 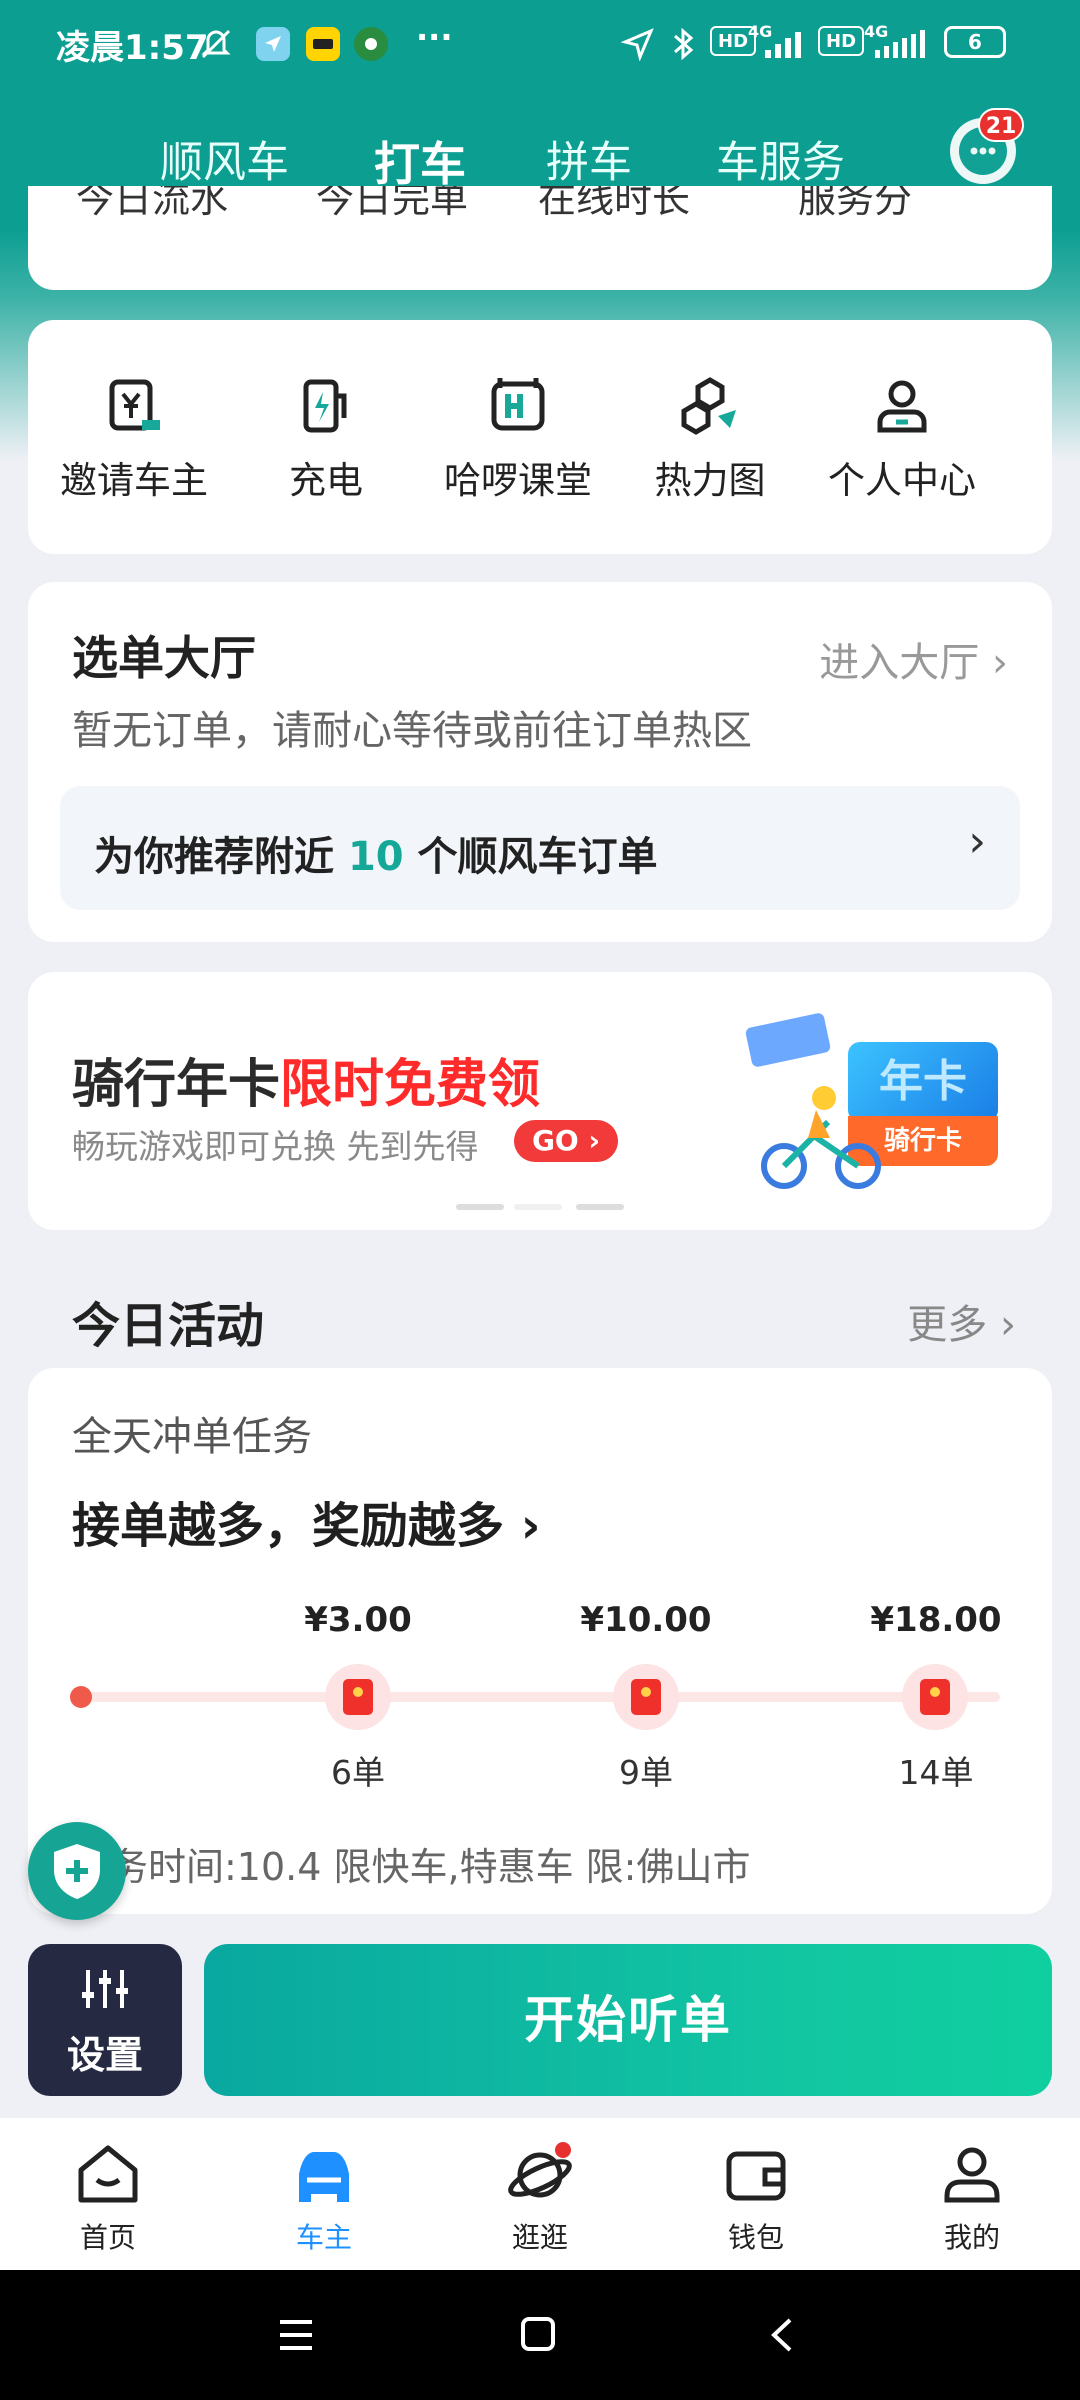 I want to click on milestone-amount: ¥10.00, so click(x=646, y=1620).